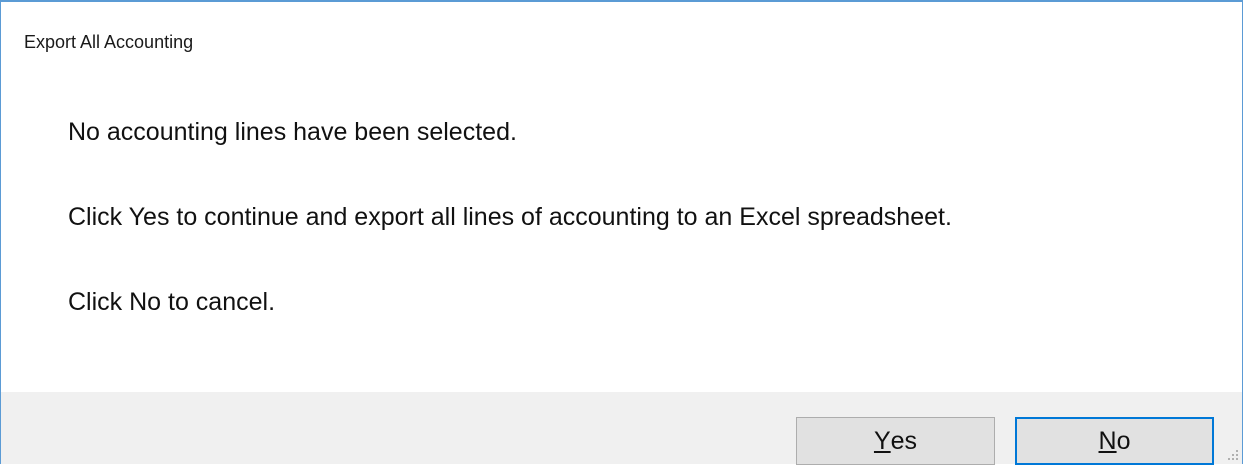  What do you see at coordinates (109, 42) in the screenshot?
I see `dialog-title: Export All Accounting` at bounding box center [109, 42].